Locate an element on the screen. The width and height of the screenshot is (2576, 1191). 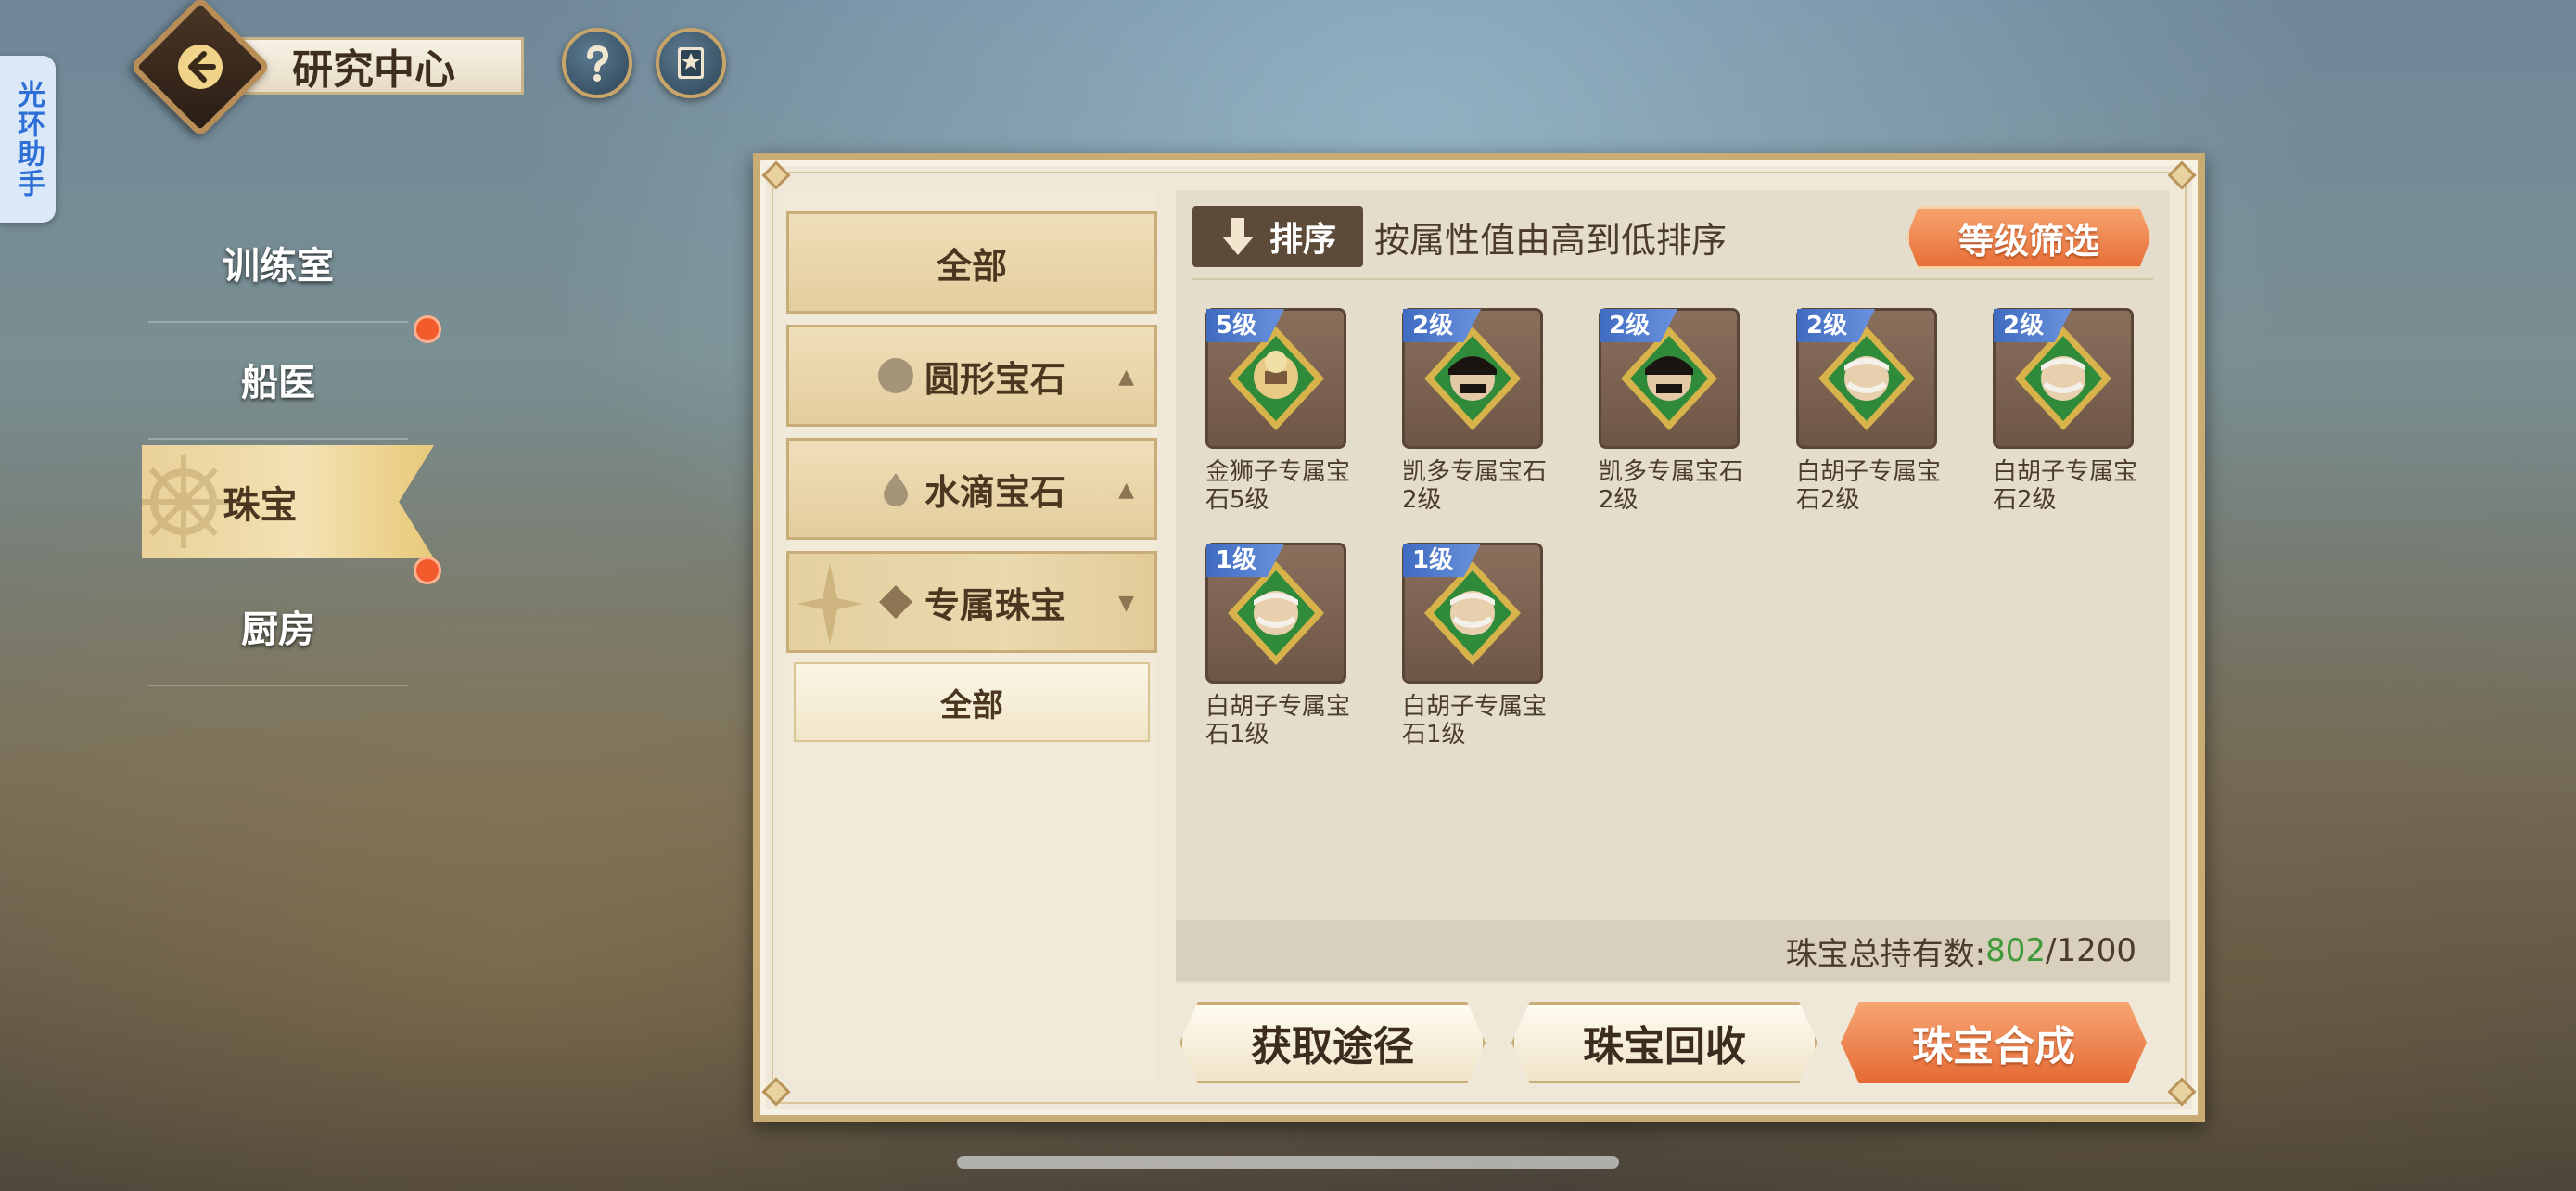
category-drop-gem-label: 水滴宝石 is located at coordinates (995, 491).